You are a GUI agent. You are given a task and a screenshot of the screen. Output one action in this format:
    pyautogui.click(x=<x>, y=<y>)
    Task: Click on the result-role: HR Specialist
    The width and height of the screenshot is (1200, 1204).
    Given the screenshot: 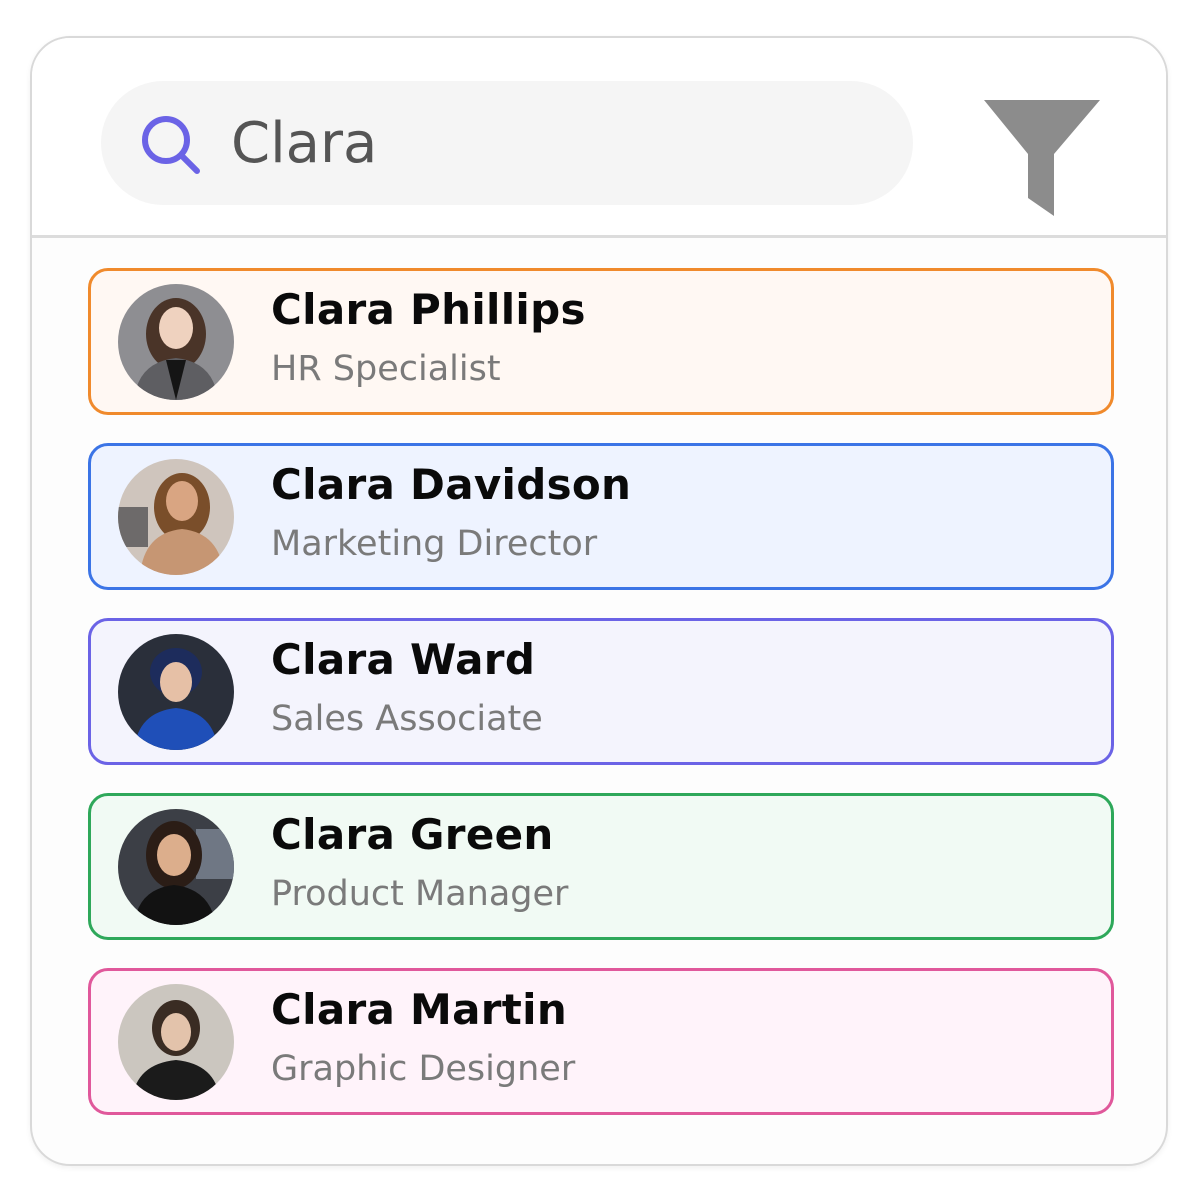 What is the action you would take?
    pyautogui.click(x=386, y=369)
    